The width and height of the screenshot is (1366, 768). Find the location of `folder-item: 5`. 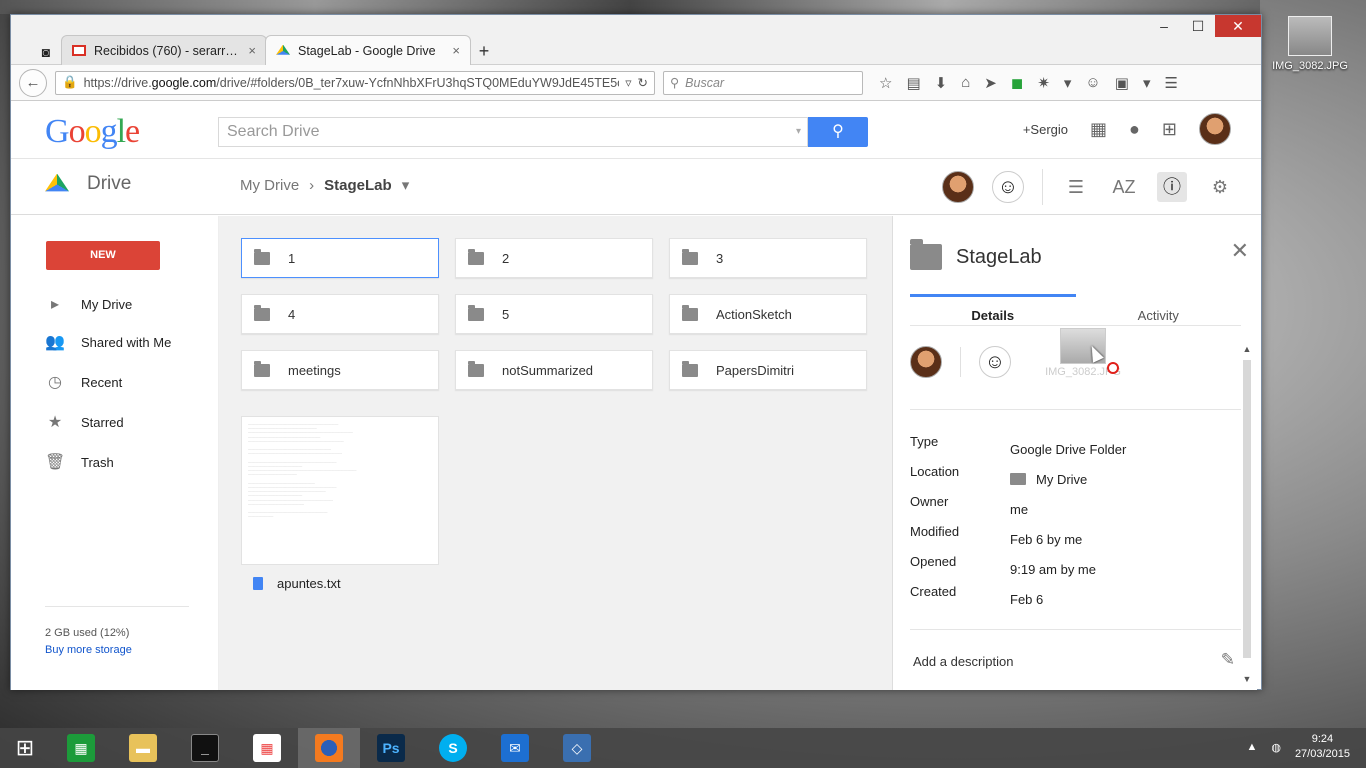

folder-item: 5 is located at coordinates (554, 314).